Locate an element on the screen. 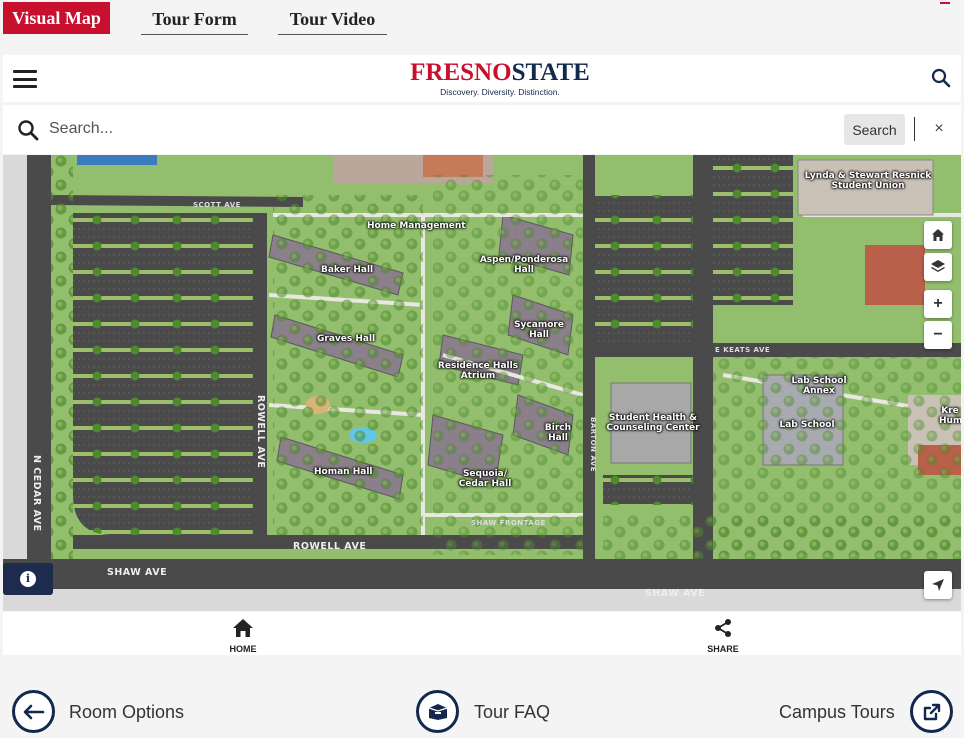  street-n-cedar-ave: N CEDAR AVE is located at coordinates (36, 493).